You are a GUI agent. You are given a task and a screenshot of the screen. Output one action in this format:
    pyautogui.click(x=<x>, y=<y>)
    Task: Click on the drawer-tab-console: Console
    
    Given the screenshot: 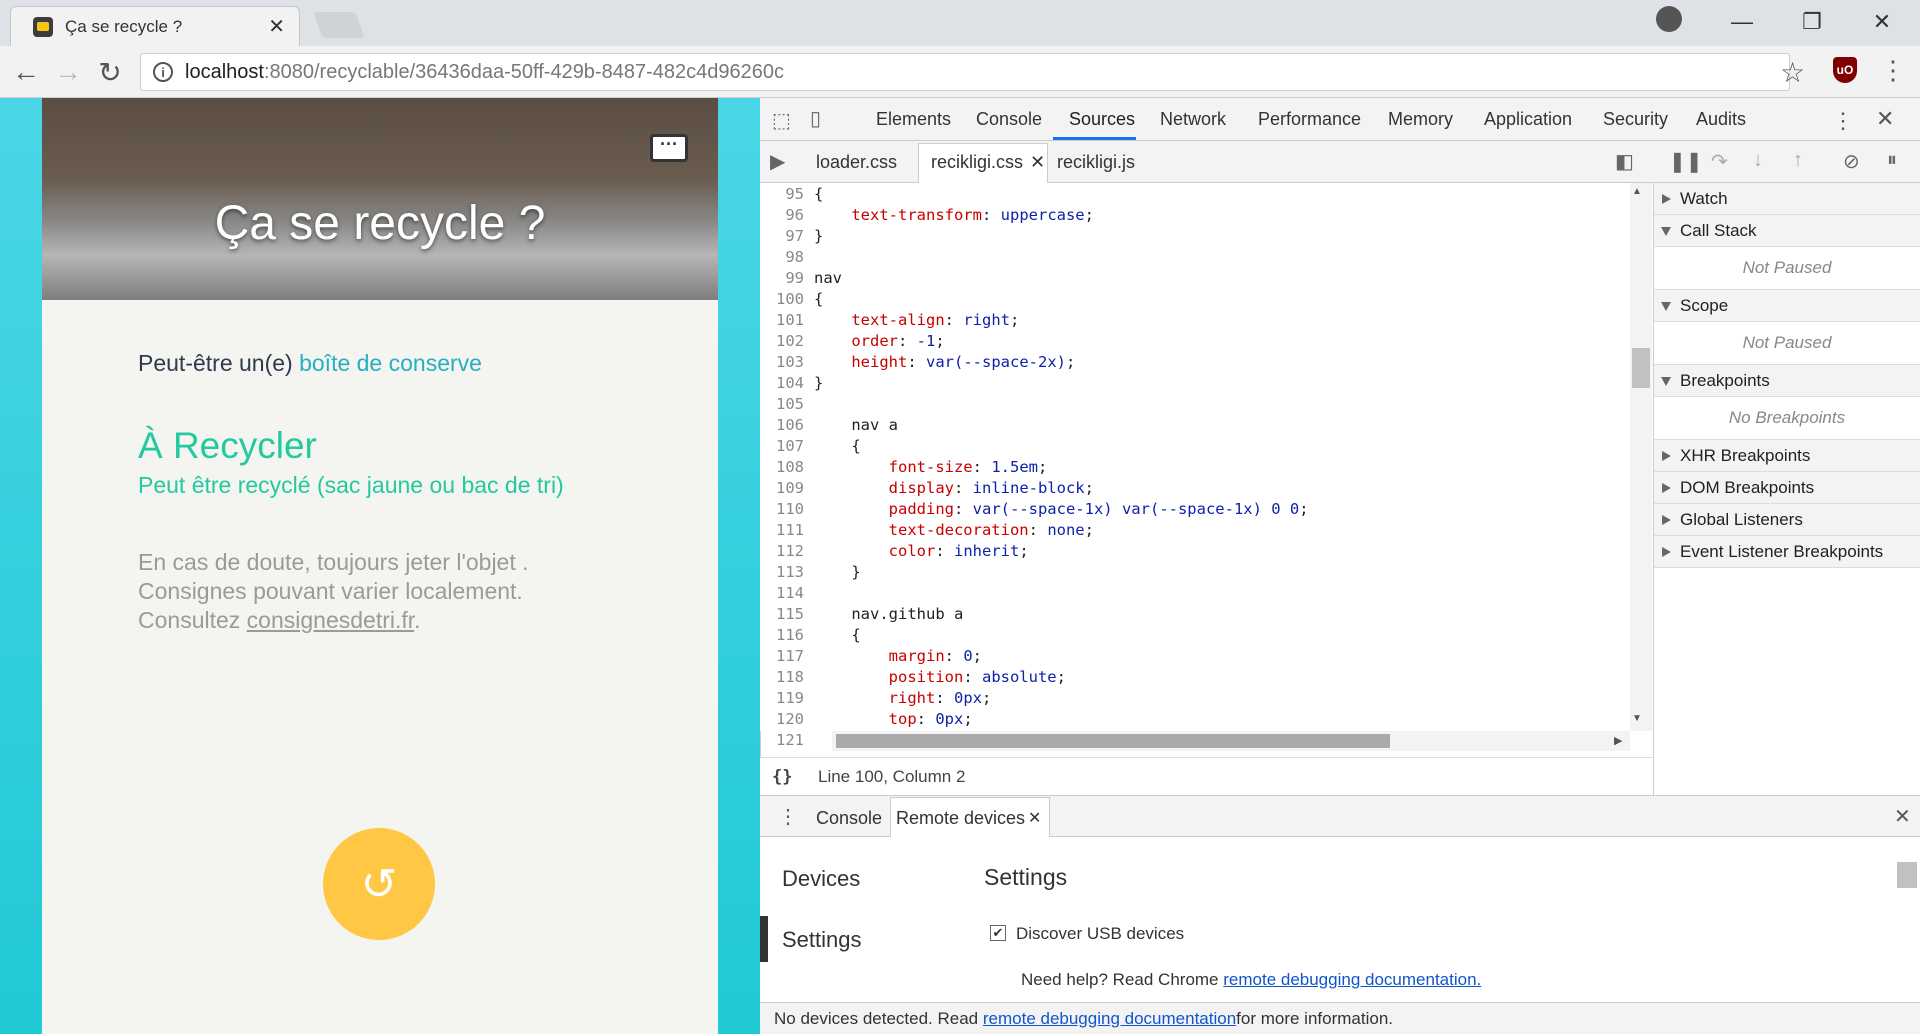 What is the action you would take?
    pyautogui.click(x=849, y=818)
    